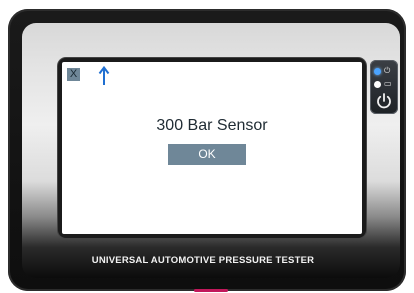 This screenshot has height=293, width=414. I want to click on indicator-row-1: ⏻, so click(384, 71).